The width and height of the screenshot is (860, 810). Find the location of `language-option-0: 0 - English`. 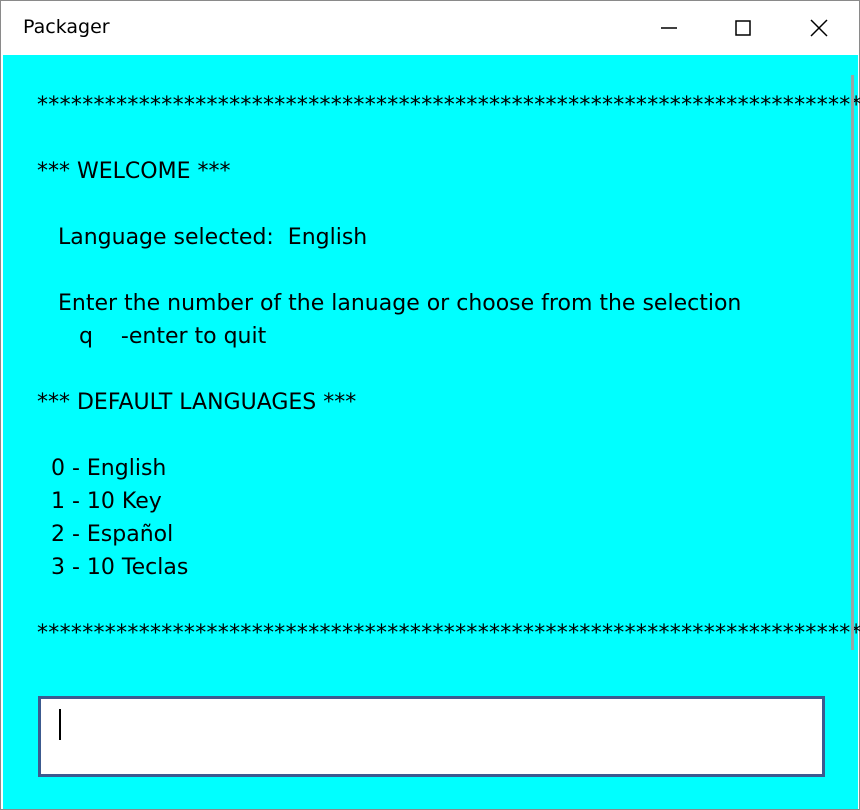

language-option-0: 0 - English is located at coordinates (102, 468).